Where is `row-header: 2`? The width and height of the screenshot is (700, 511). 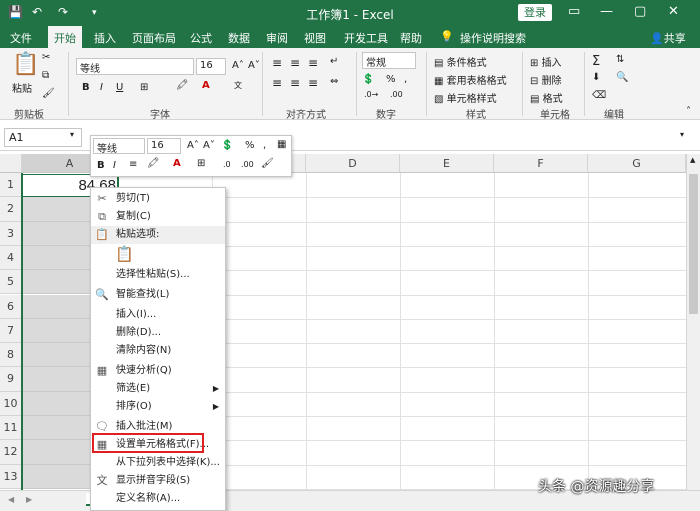 row-header: 2 is located at coordinates (11, 209).